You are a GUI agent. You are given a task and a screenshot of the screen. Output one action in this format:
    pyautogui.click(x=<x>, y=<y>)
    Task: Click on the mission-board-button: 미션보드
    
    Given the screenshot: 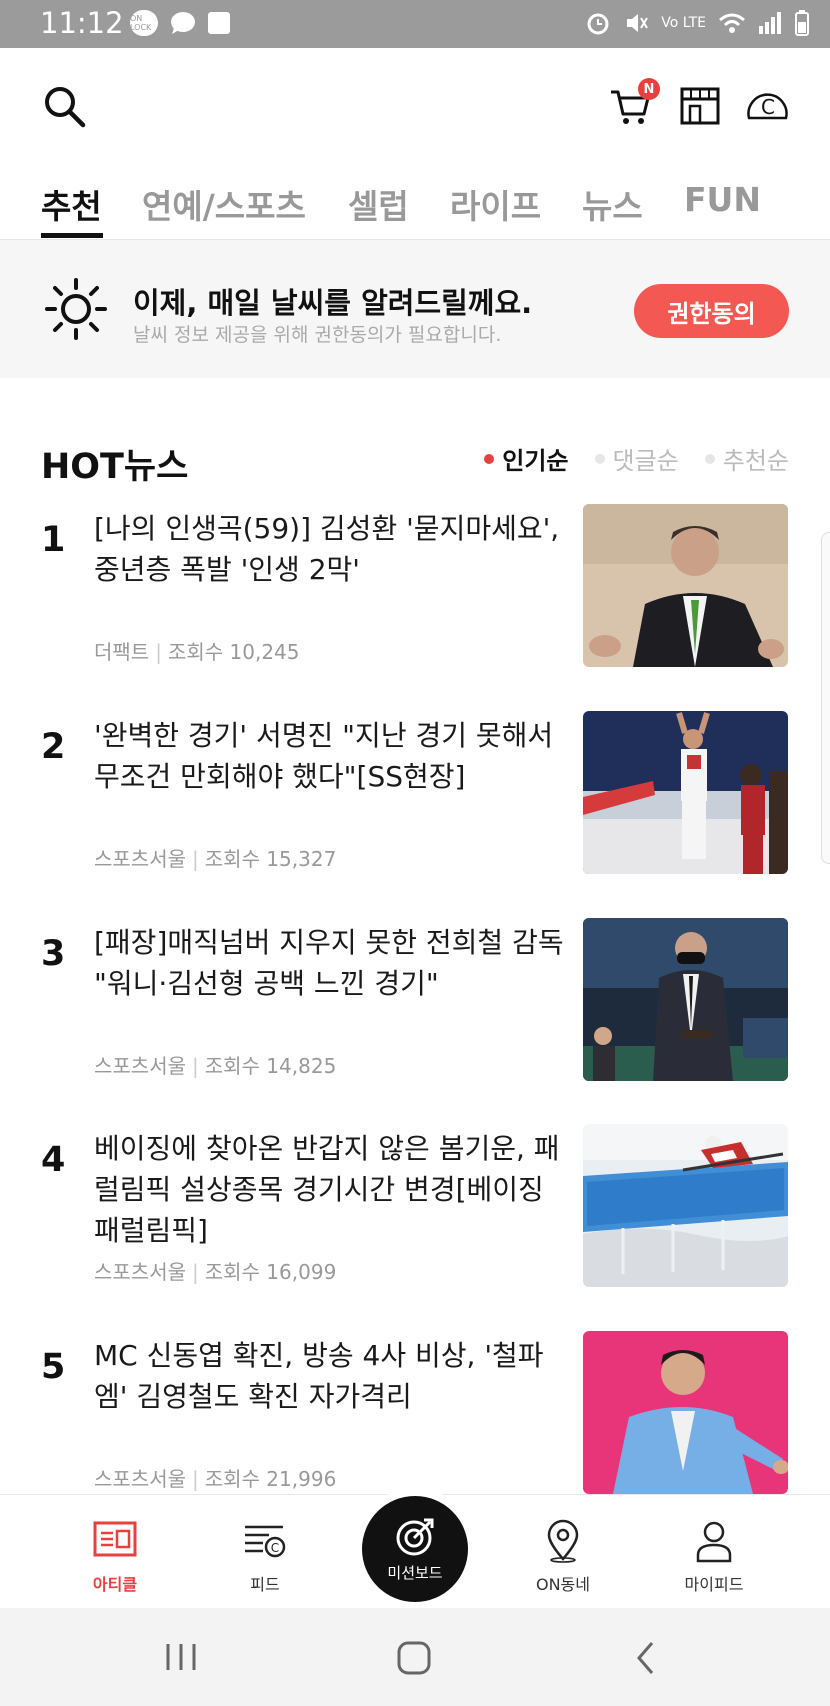 What is the action you would take?
    pyautogui.click(x=415, y=1549)
    